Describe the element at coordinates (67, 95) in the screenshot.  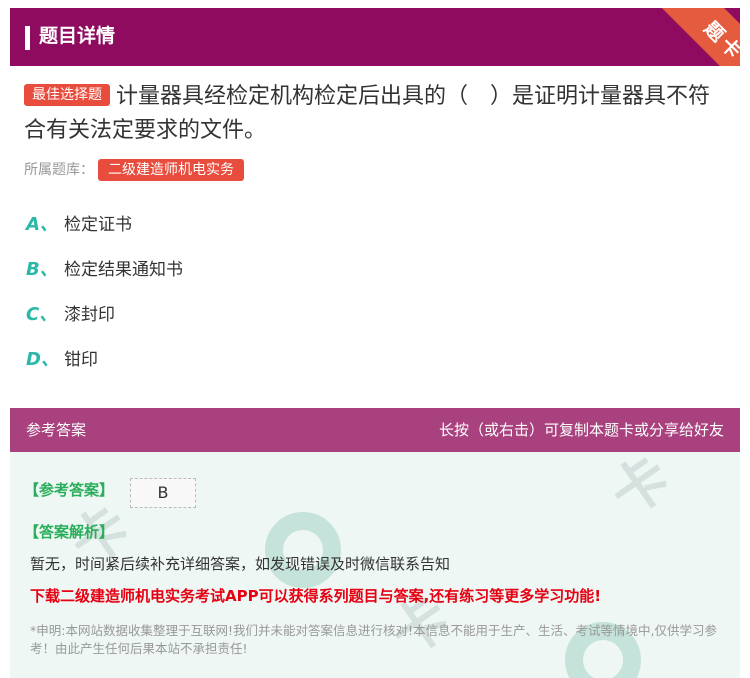
I see `question-type-badge: 最佳选择题` at that location.